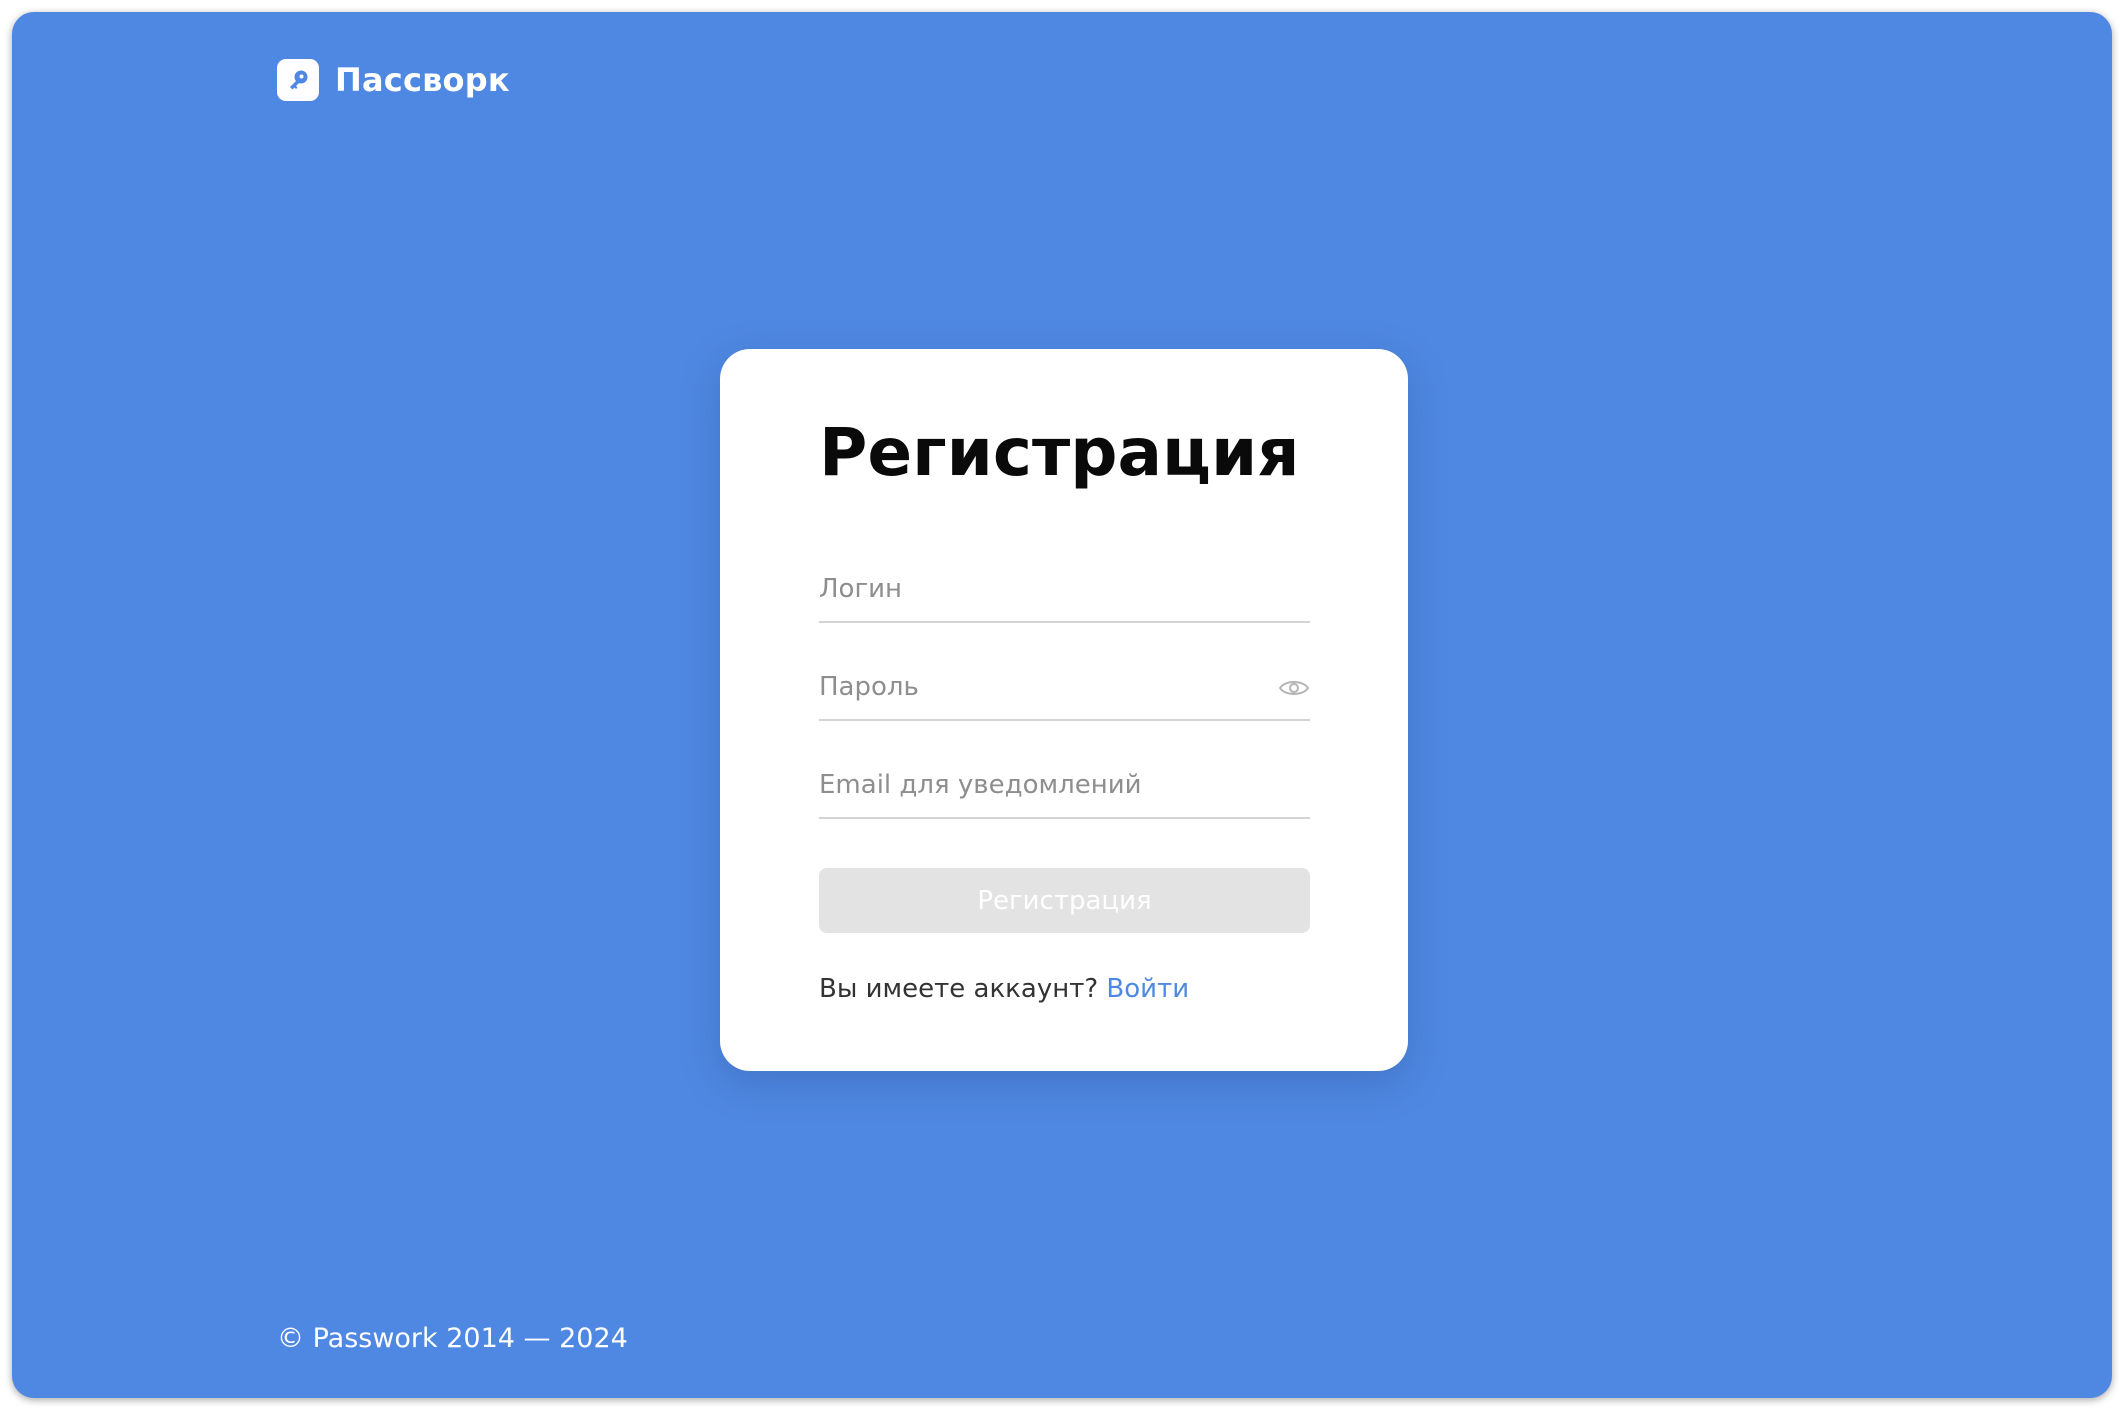 This screenshot has width=2124, height=1410. I want to click on login-field-wrapper, so click(1064, 591).